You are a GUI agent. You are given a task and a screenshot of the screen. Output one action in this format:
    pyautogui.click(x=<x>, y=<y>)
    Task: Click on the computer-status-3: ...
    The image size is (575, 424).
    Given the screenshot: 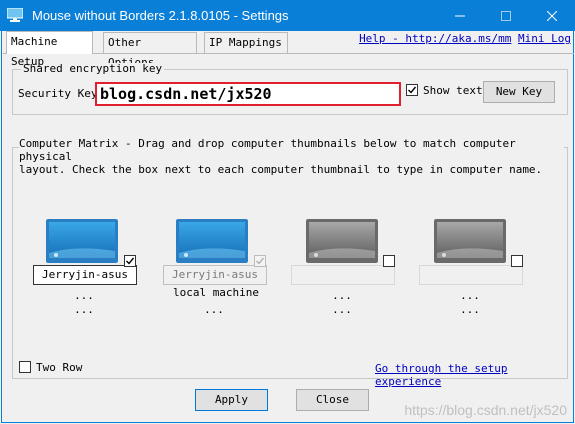 What is the action you would take?
    pyautogui.click(x=342, y=295)
    